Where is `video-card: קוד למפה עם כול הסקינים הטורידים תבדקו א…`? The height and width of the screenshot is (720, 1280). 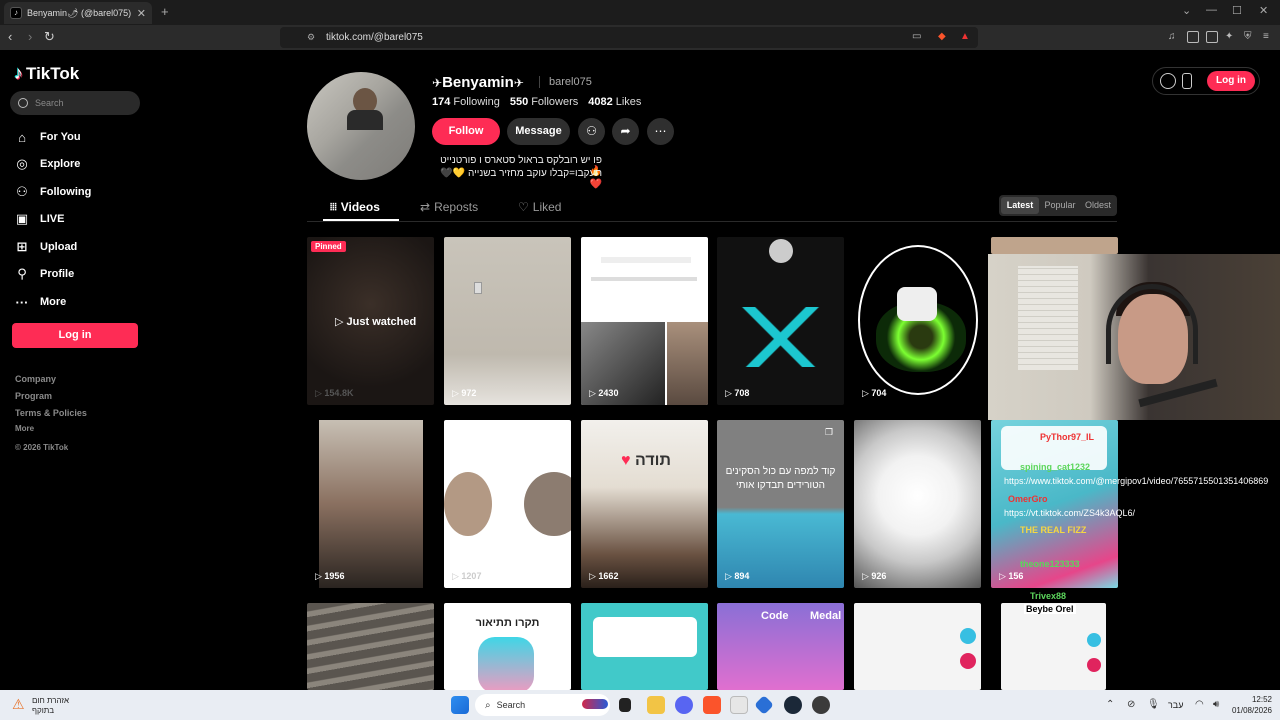
video-card: קוד למפה עם כול הסקינים הטורידים תבדקו א… is located at coordinates (780, 504).